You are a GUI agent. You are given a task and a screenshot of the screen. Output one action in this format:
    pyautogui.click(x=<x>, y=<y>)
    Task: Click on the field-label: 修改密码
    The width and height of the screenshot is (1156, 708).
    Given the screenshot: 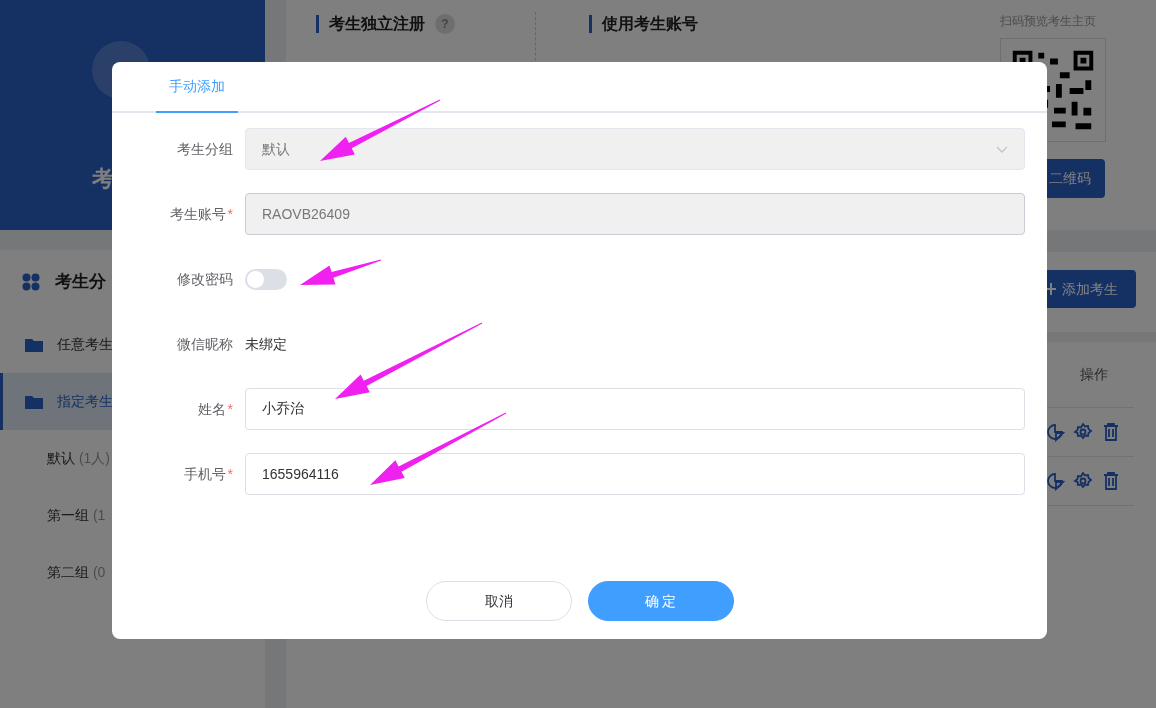 What is the action you would take?
    pyautogui.click(x=205, y=279)
    